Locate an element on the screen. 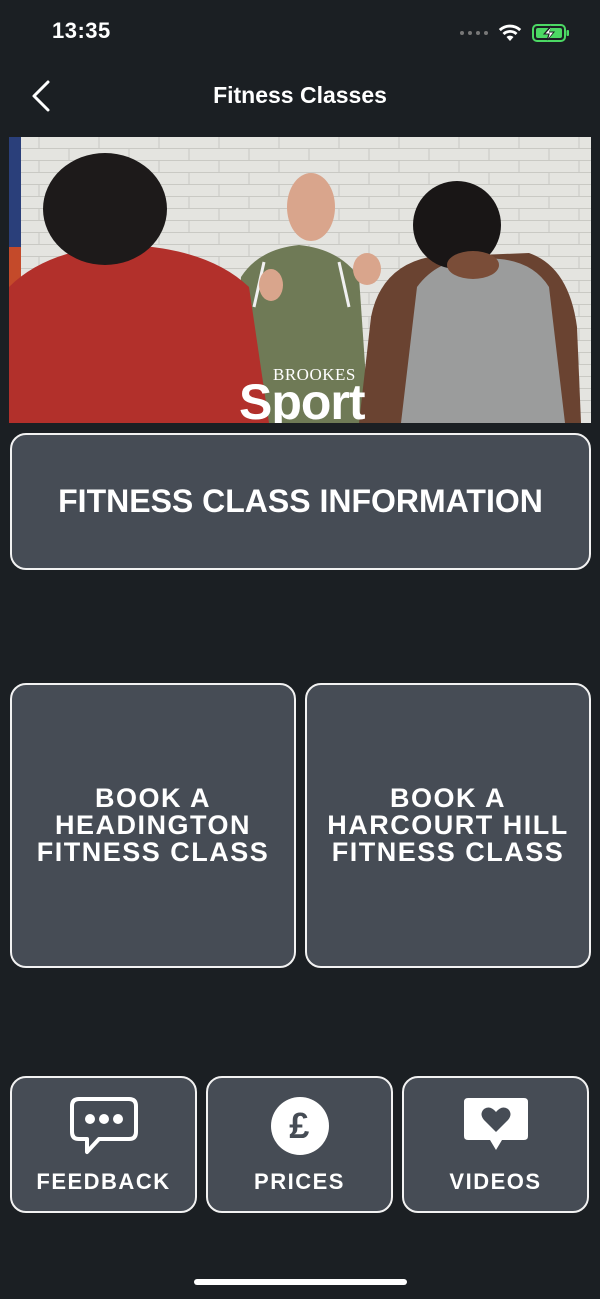  videos-button: VIDEOS is located at coordinates (495, 1144).